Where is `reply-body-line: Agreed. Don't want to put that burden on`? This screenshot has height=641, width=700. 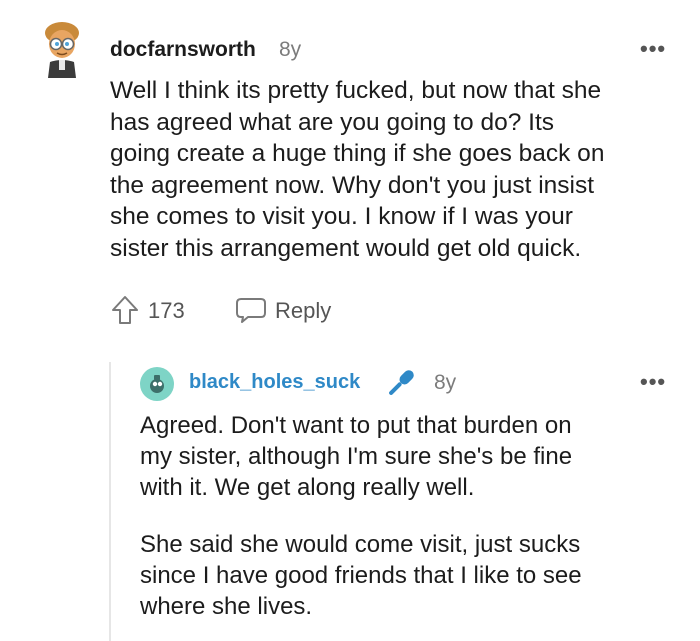 reply-body-line: Agreed. Don't want to put that burden on is located at coordinates (356, 425).